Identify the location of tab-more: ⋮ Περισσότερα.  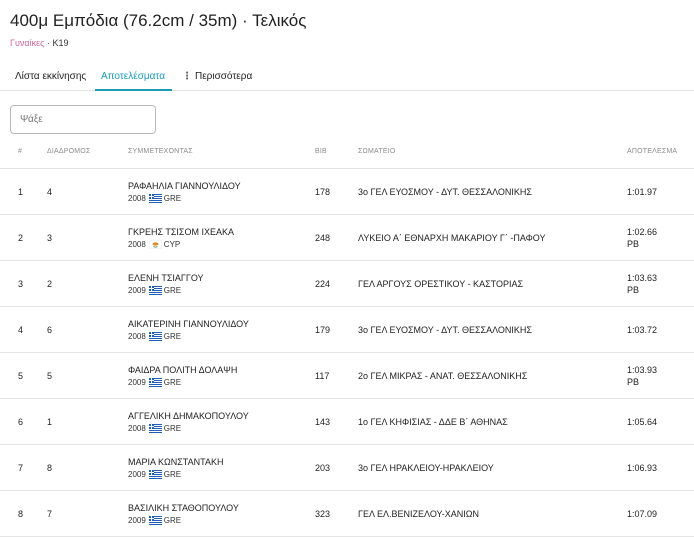
(217, 78).